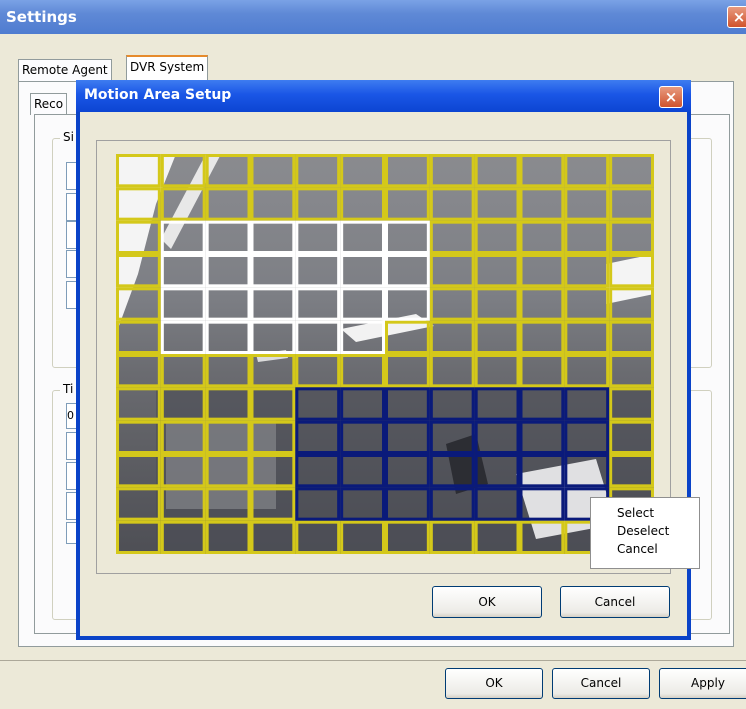  I want to click on settings-apply-button: Apply, so click(702, 683).